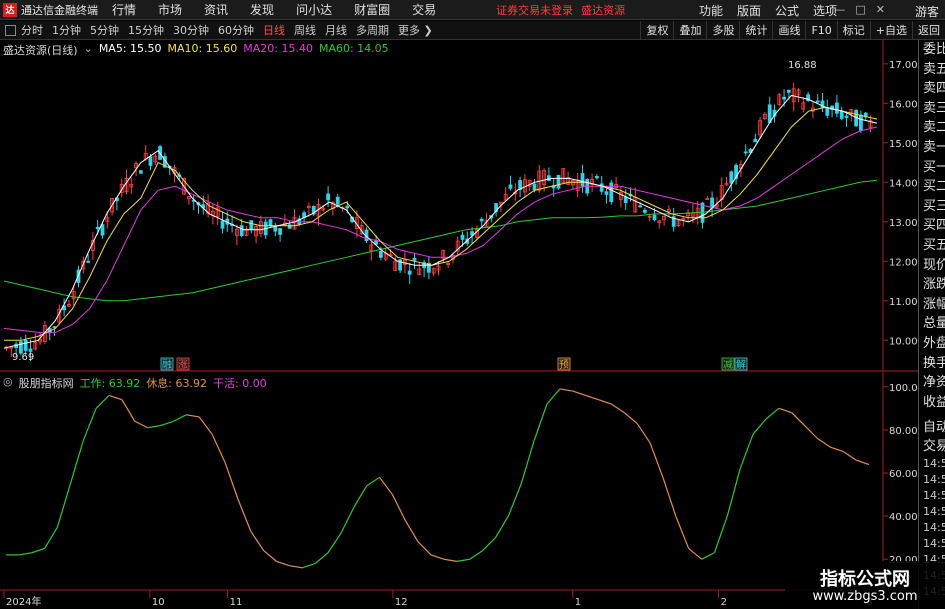 Image resolution: width=945 pixels, height=609 pixels. I want to click on side-label: 买五, so click(933, 246).